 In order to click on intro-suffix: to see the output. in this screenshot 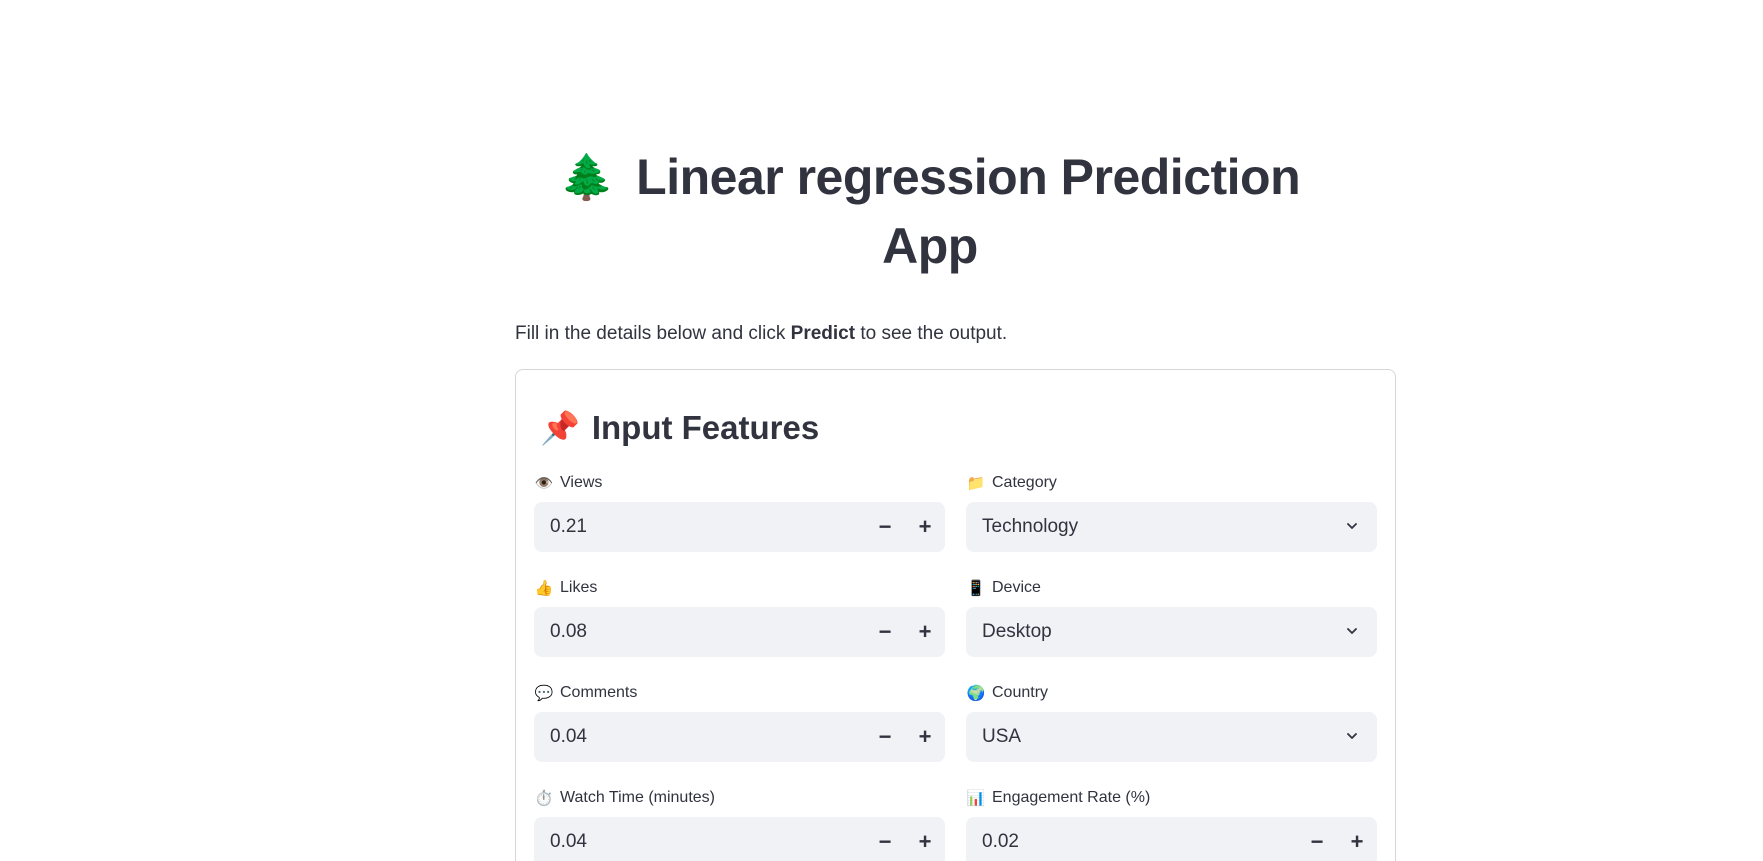, I will do `click(931, 333)`.